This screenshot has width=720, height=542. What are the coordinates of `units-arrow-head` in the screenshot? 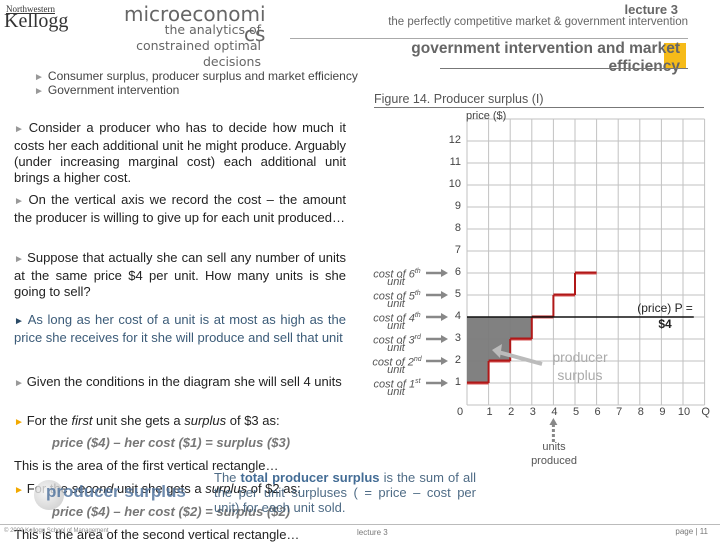 It's located at (553, 421).